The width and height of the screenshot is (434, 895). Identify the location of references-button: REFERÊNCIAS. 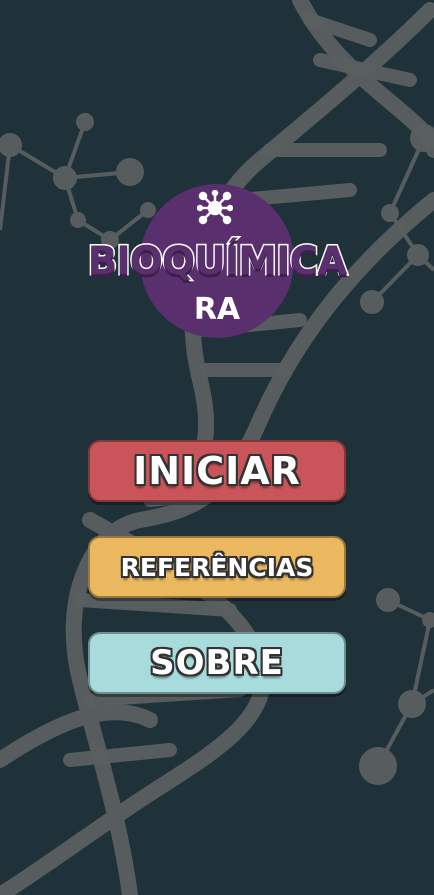
(217, 567).